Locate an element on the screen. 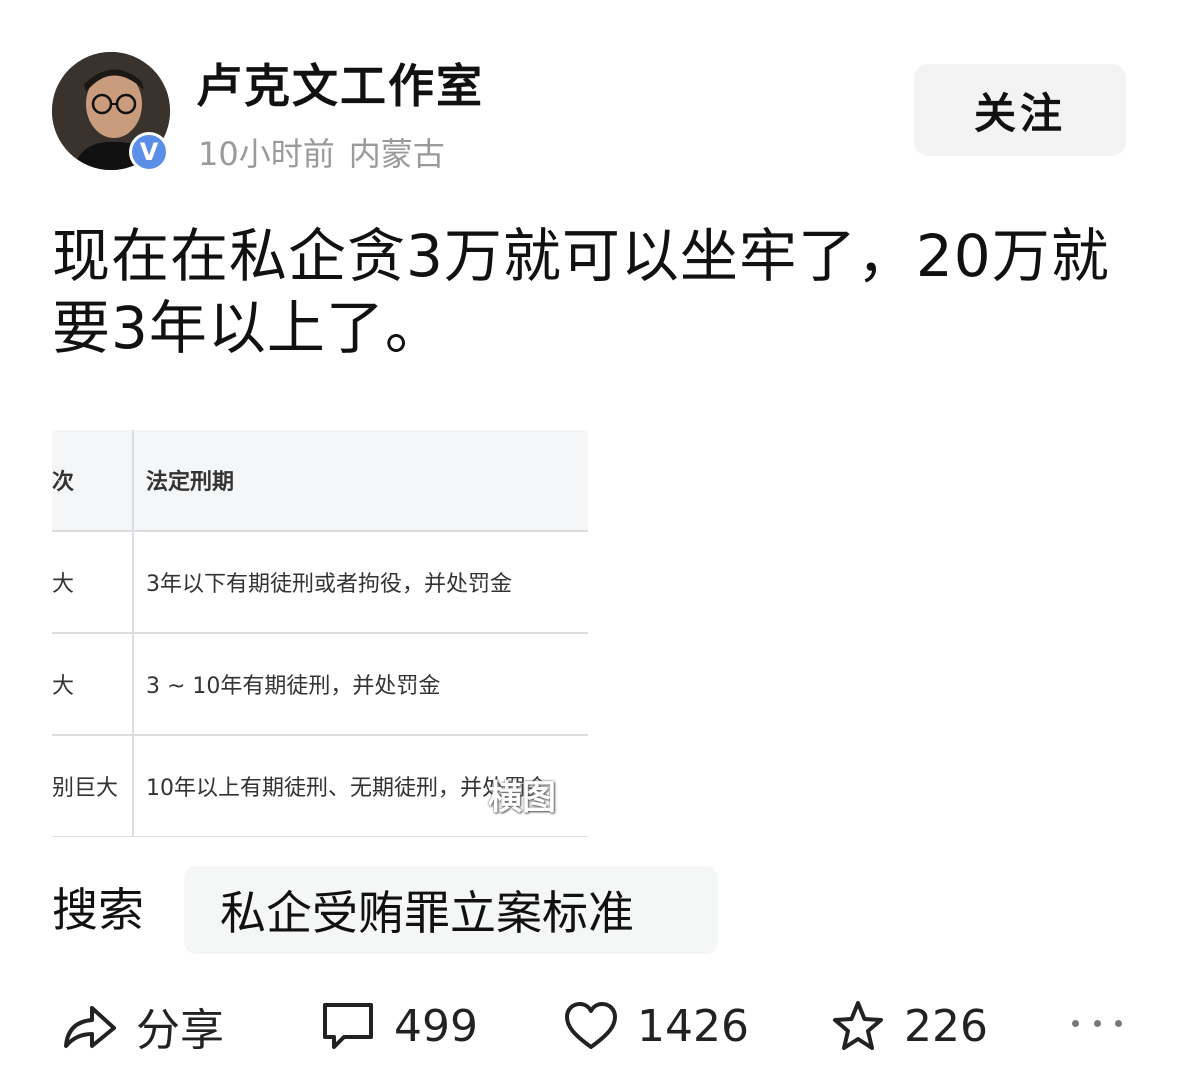 This screenshot has width=1177, height=1080. comment-count: 499 is located at coordinates (436, 1026).